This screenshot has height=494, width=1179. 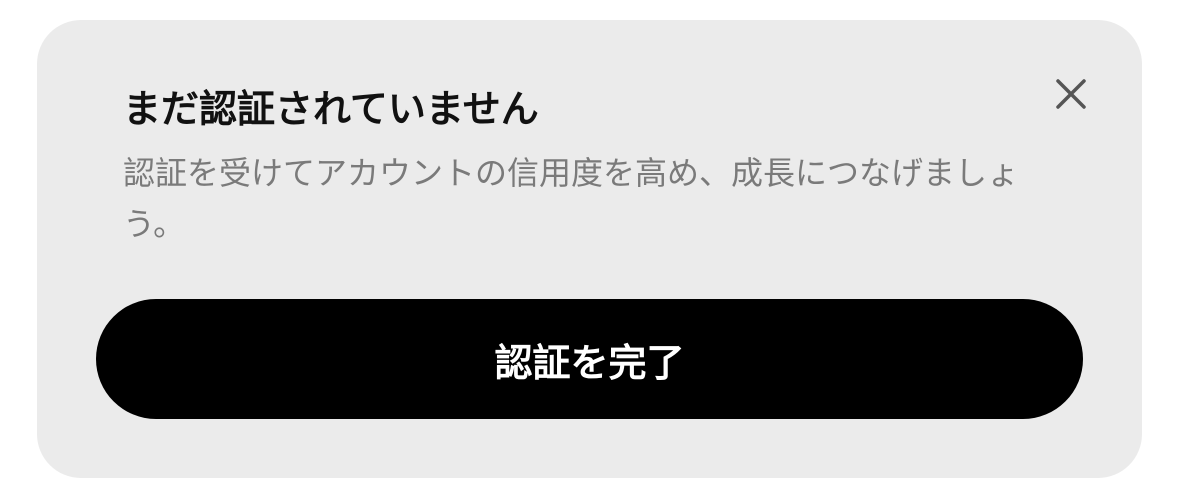 What do you see at coordinates (331, 109) in the screenshot?
I see `banner-title: まだ認証されていません` at bounding box center [331, 109].